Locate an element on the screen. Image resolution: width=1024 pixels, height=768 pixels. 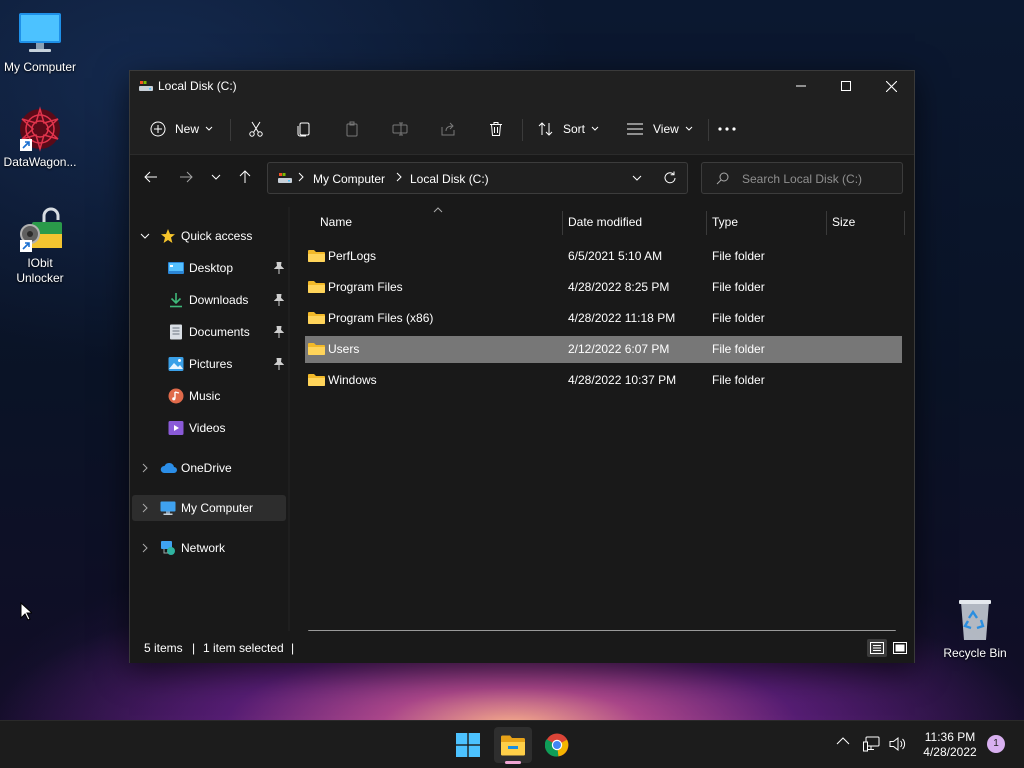
address-bar: My Computer Local Disk (C:) is located at coordinates (477, 178).